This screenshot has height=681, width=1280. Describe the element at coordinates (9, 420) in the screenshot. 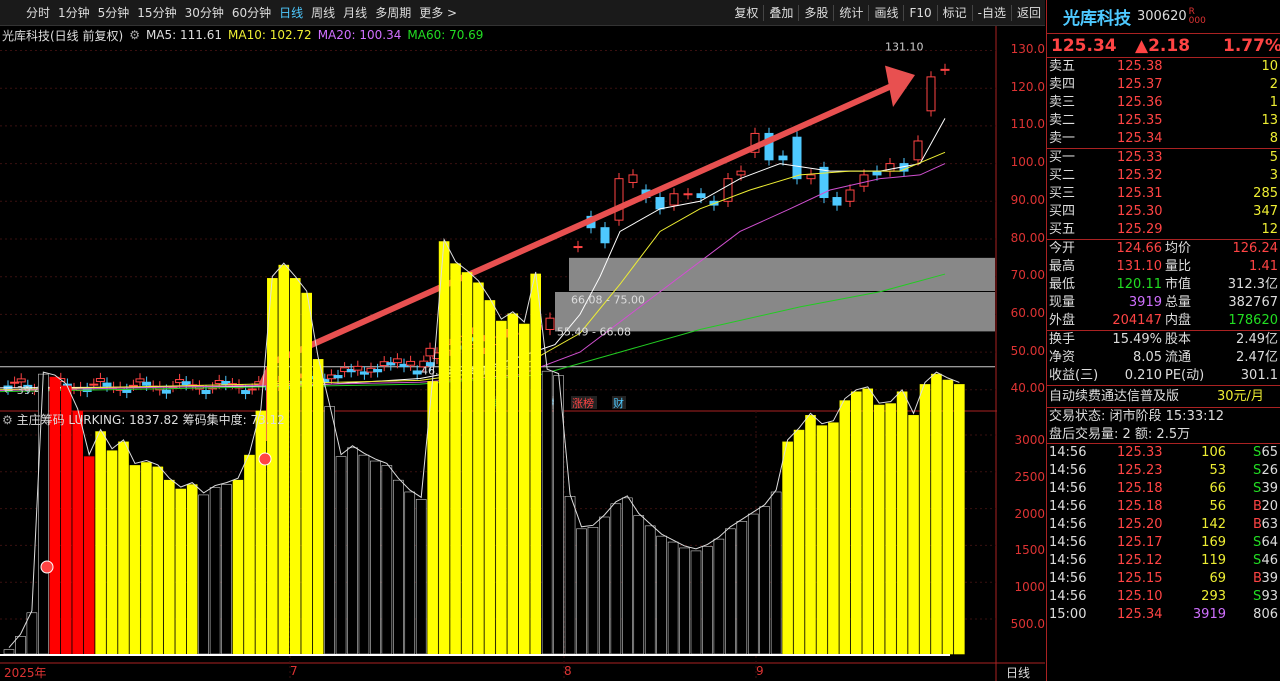

I see `indicator-settings-icon: ⚙` at that location.